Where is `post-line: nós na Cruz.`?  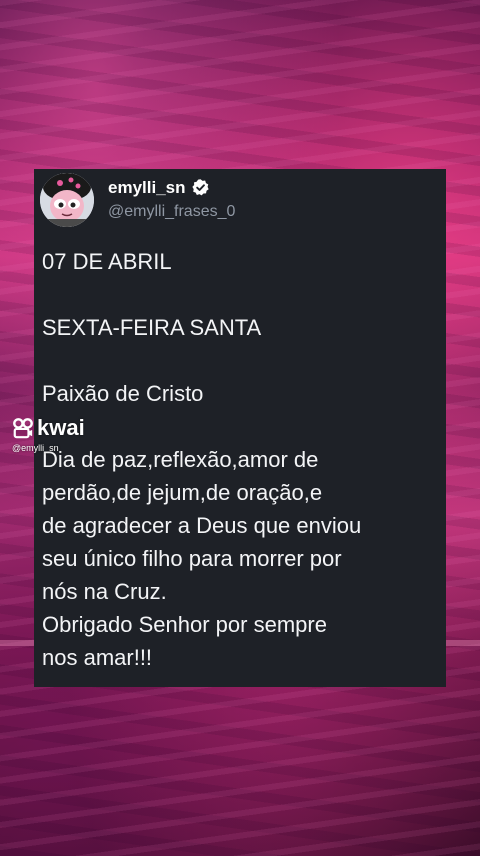 post-line: nós na Cruz. is located at coordinates (104, 591).